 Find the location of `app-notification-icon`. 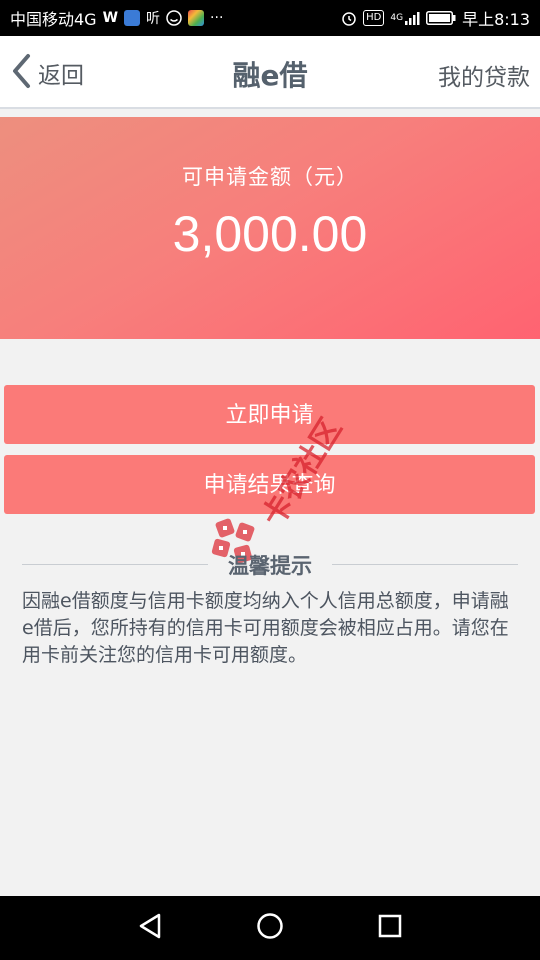

app-notification-icon is located at coordinates (132, 18).